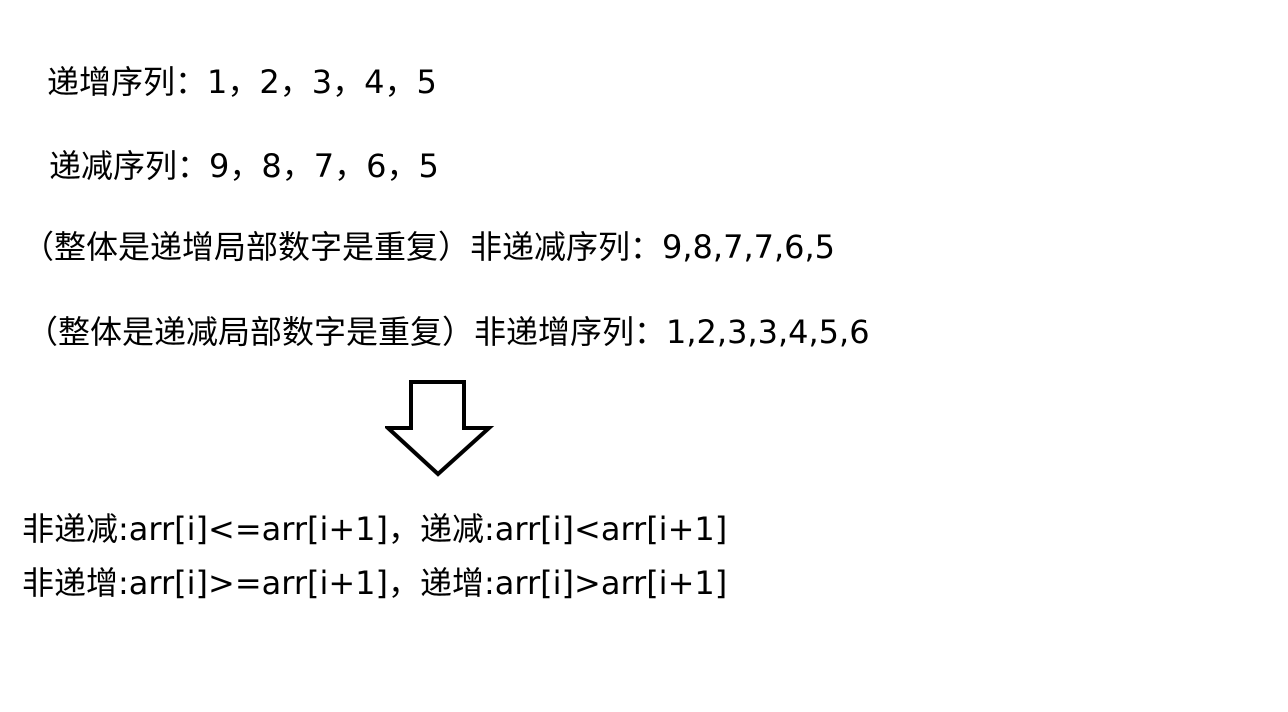  I want to click on increasing-sequence-text: 递增序列：1，2，3，4，5, so click(242, 82).